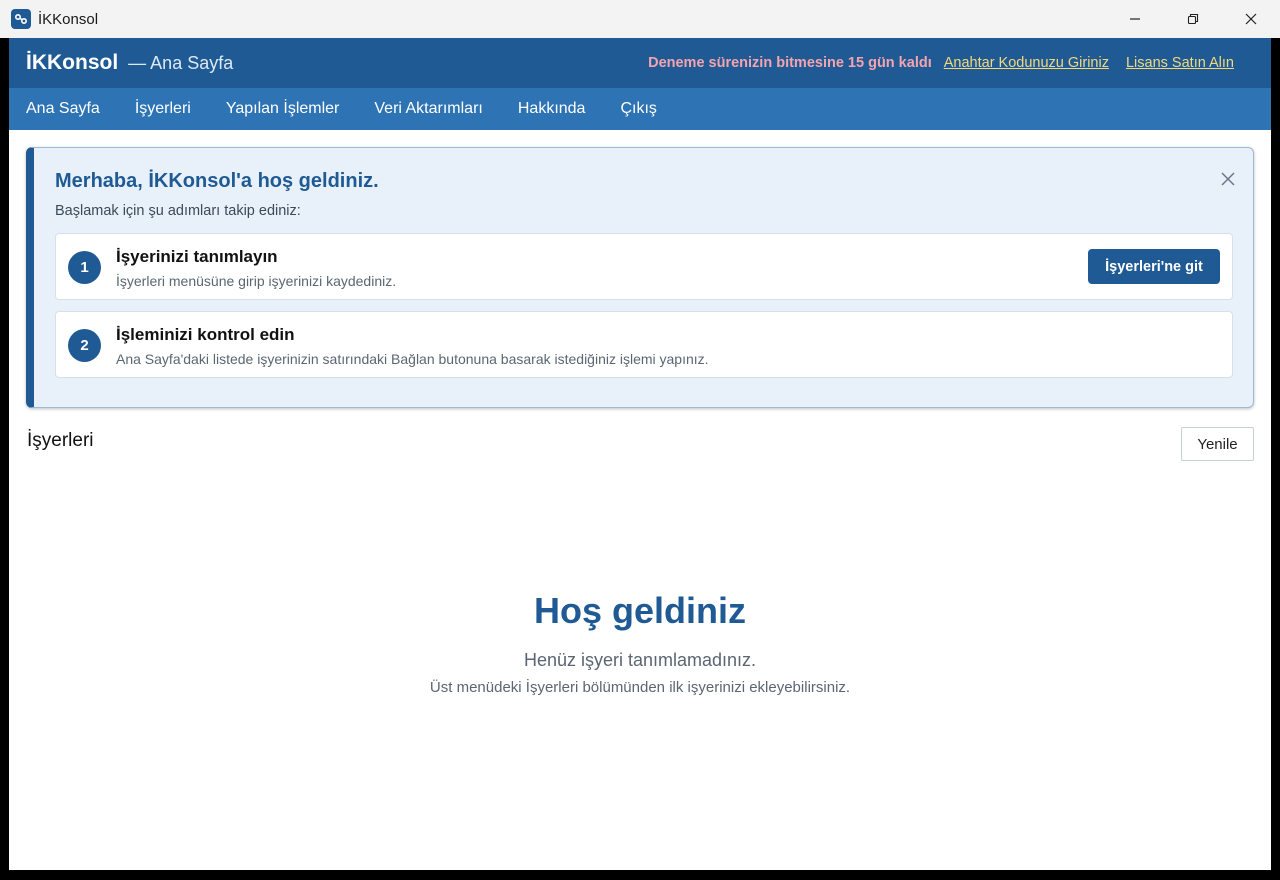 This screenshot has width=1280, height=880. What do you see at coordinates (217, 181) in the screenshot?
I see `welcome-title: Merhaba, İKKonsol'a hoş geldiniz.` at bounding box center [217, 181].